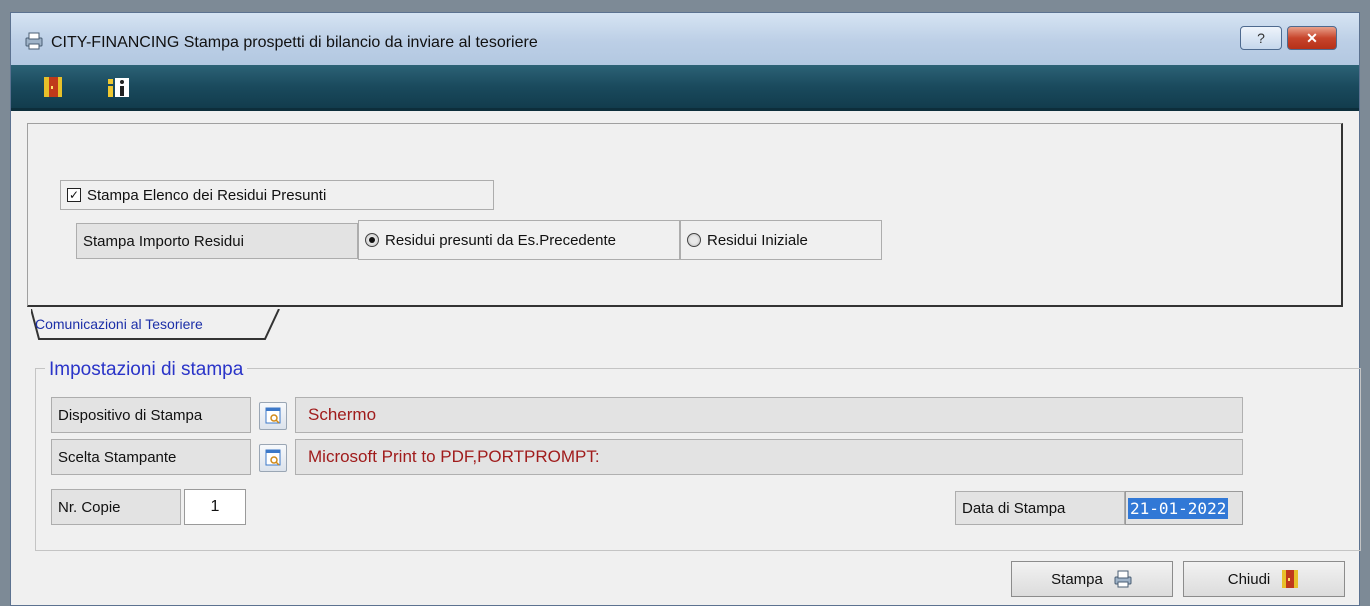 Image resolution: width=1370 pixels, height=606 pixels. I want to click on tab-comunicazioni: Comunicazioni al Tesoriere, so click(119, 324).